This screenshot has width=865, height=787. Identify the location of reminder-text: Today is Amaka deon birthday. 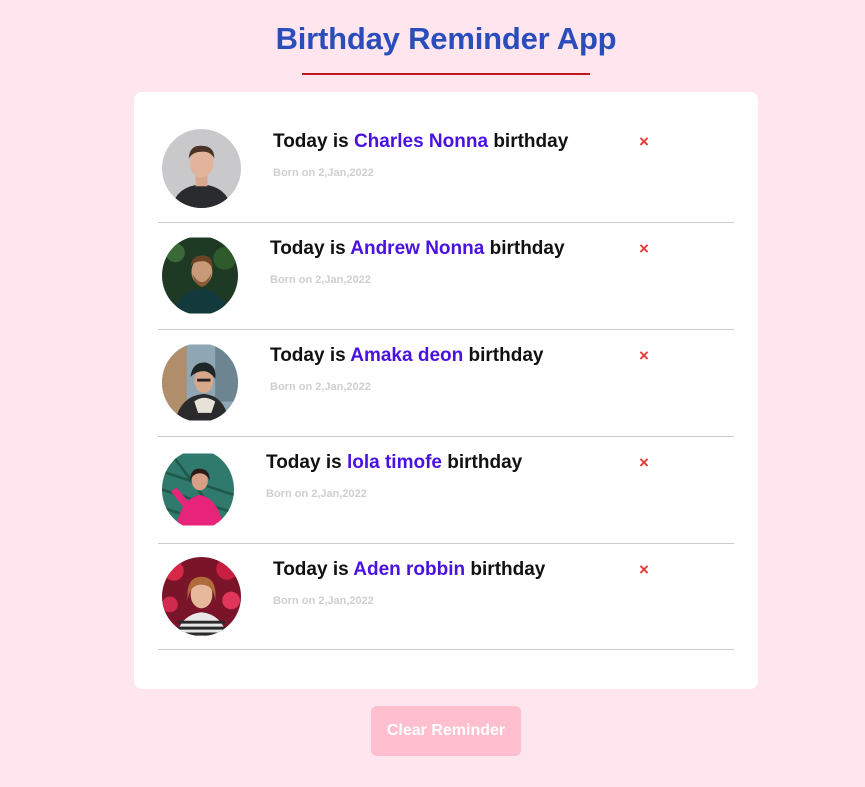
(407, 355).